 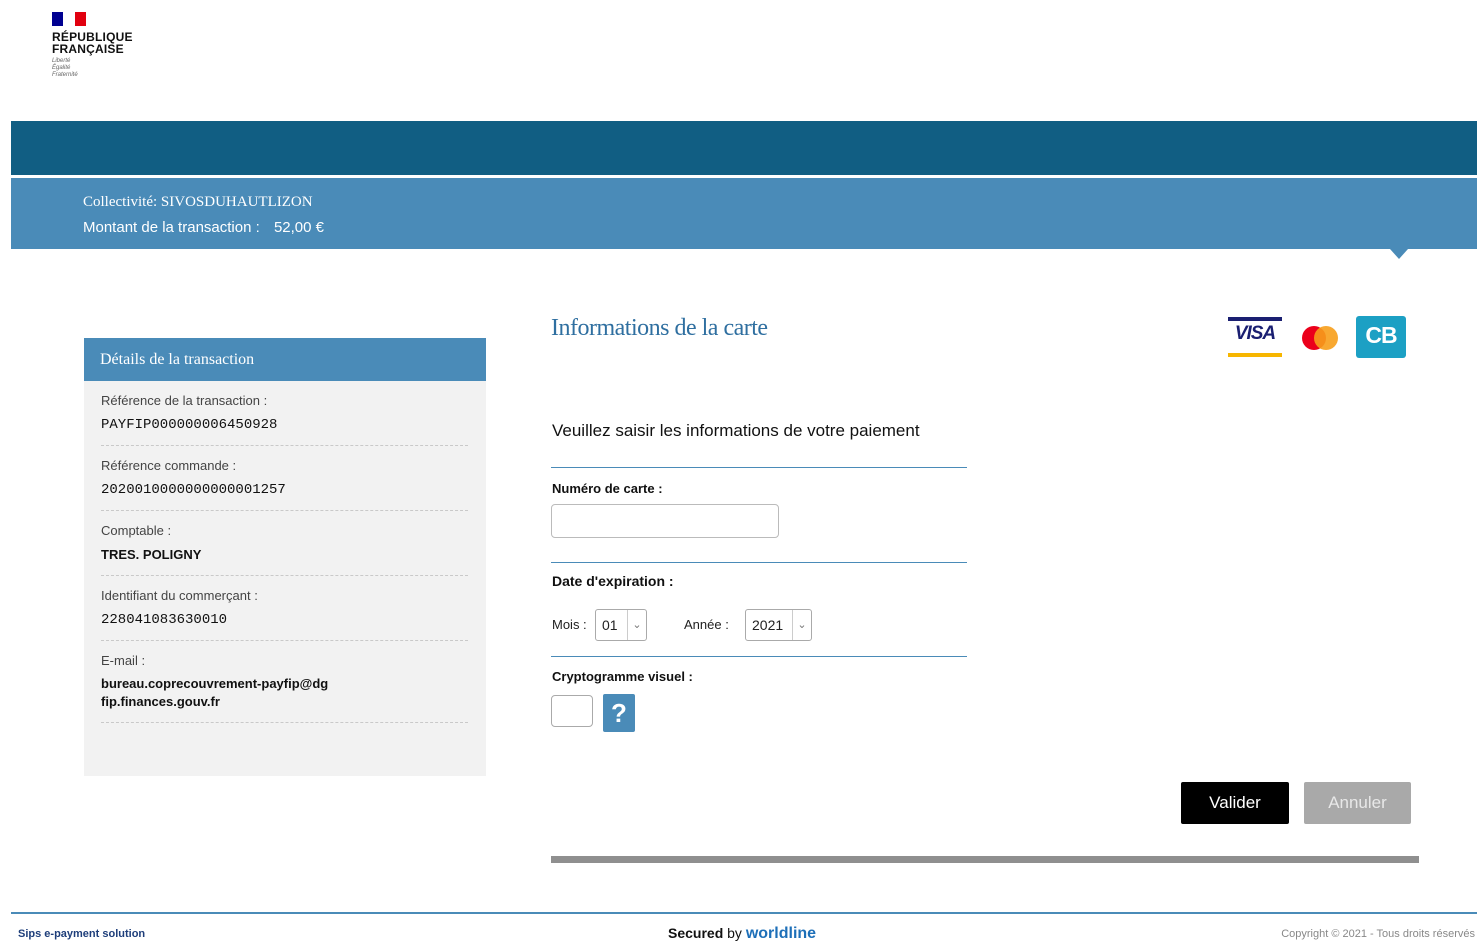 What do you see at coordinates (621, 625) in the screenshot?
I see `month-select: 01 ⌄` at bounding box center [621, 625].